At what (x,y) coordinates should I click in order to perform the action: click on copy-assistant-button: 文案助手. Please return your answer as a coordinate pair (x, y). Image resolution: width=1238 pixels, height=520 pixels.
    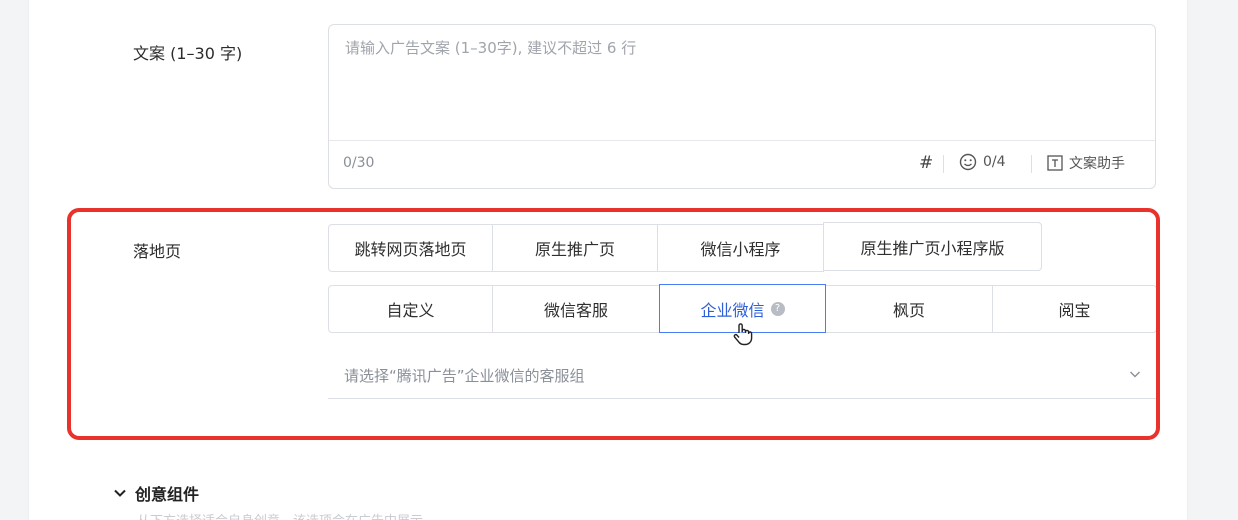
    Looking at the image, I should click on (1086, 163).